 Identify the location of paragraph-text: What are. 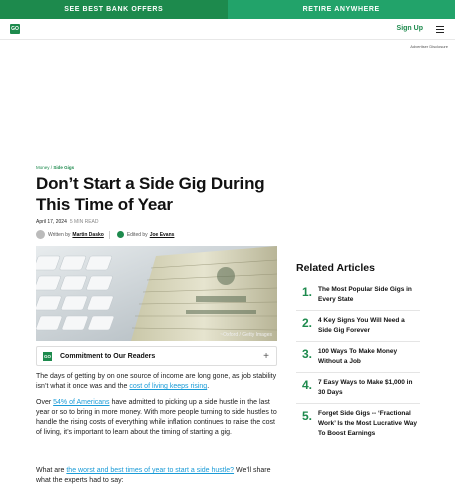
(51, 470).